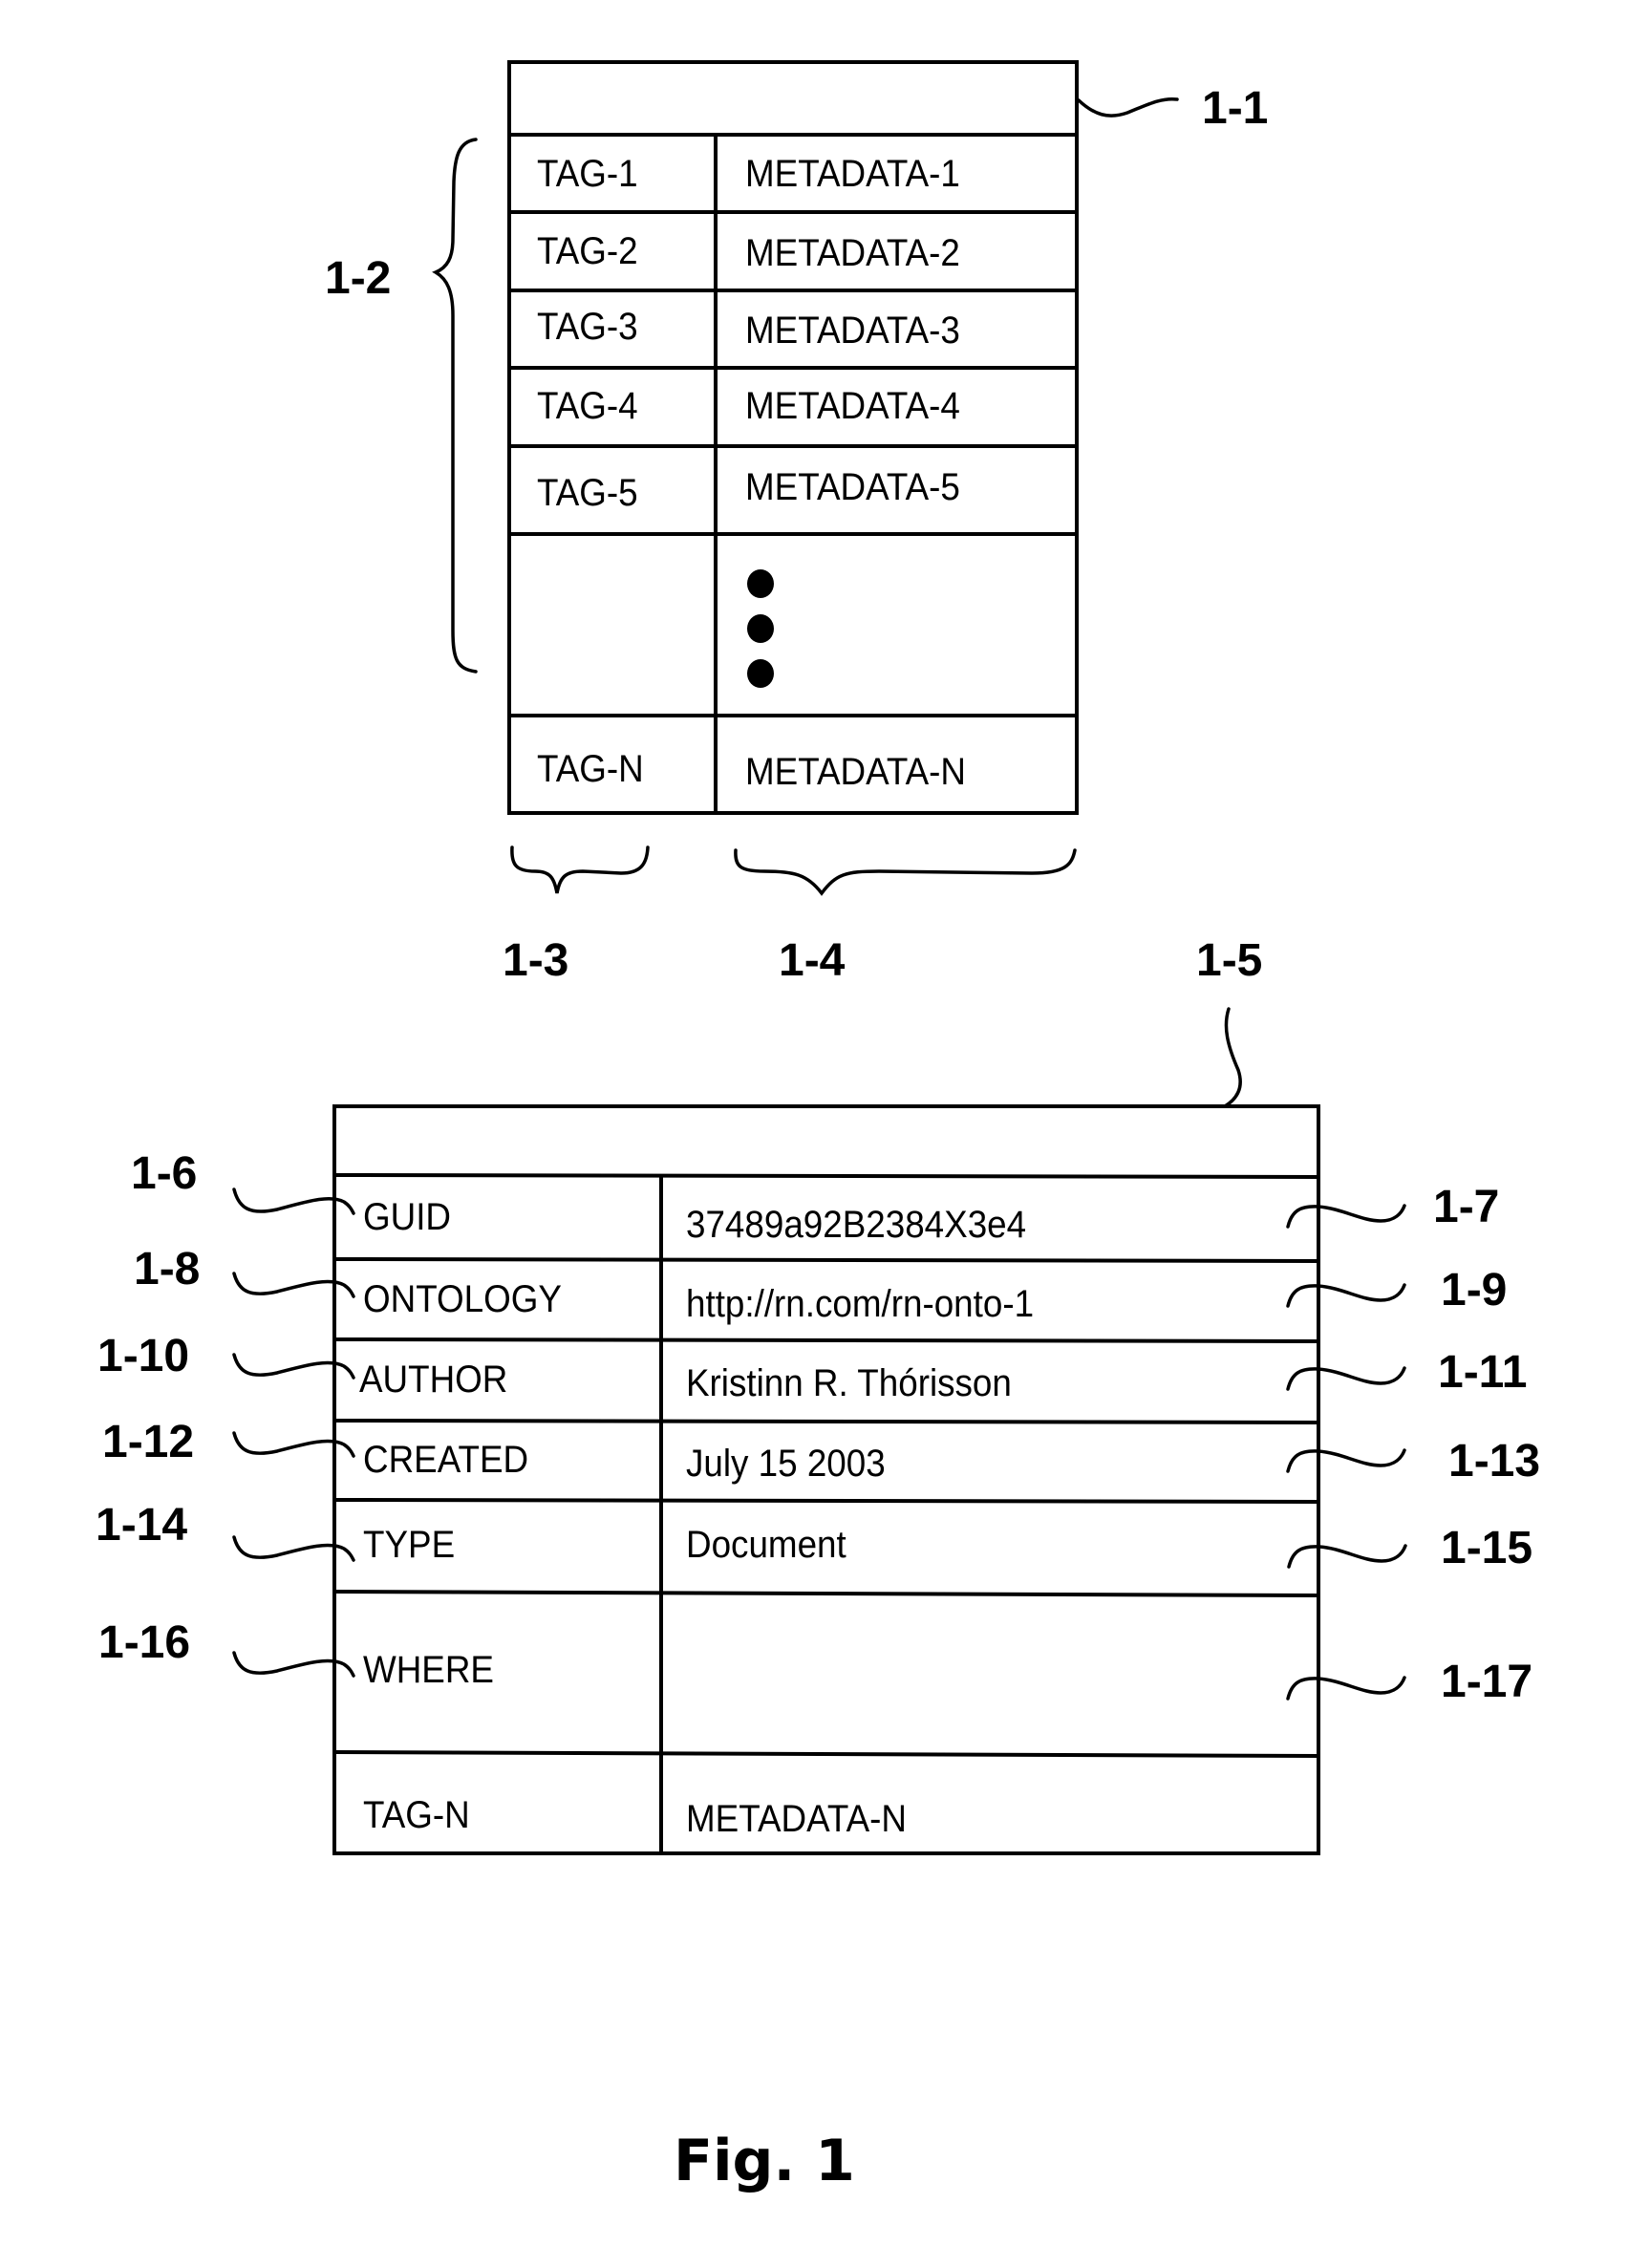 This screenshot has width=1650, height=2268. I want to click on figure-caption: Fig. 1, so click(764, 2161).